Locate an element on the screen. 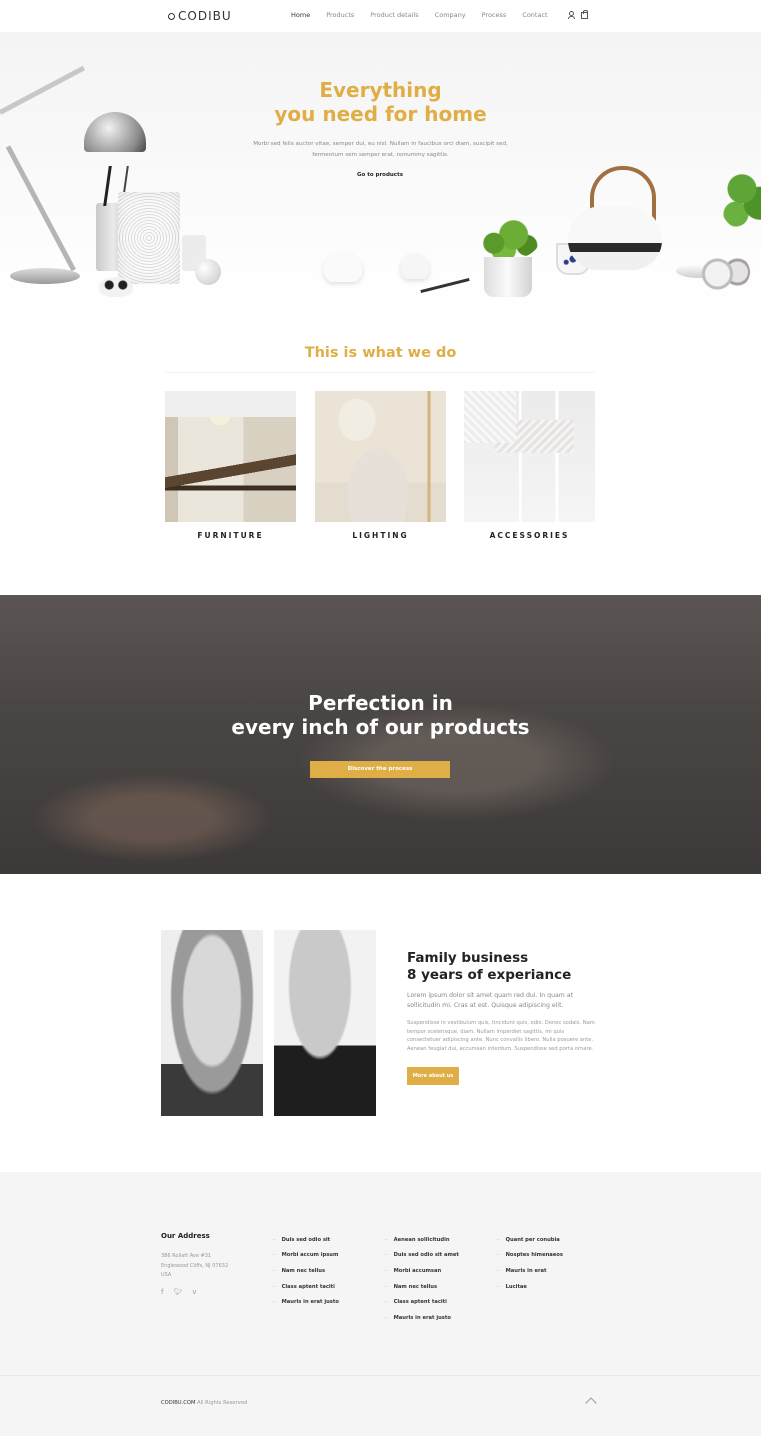  copyright-brand: CODIBU.COM is located at coordinates (178, 1403).